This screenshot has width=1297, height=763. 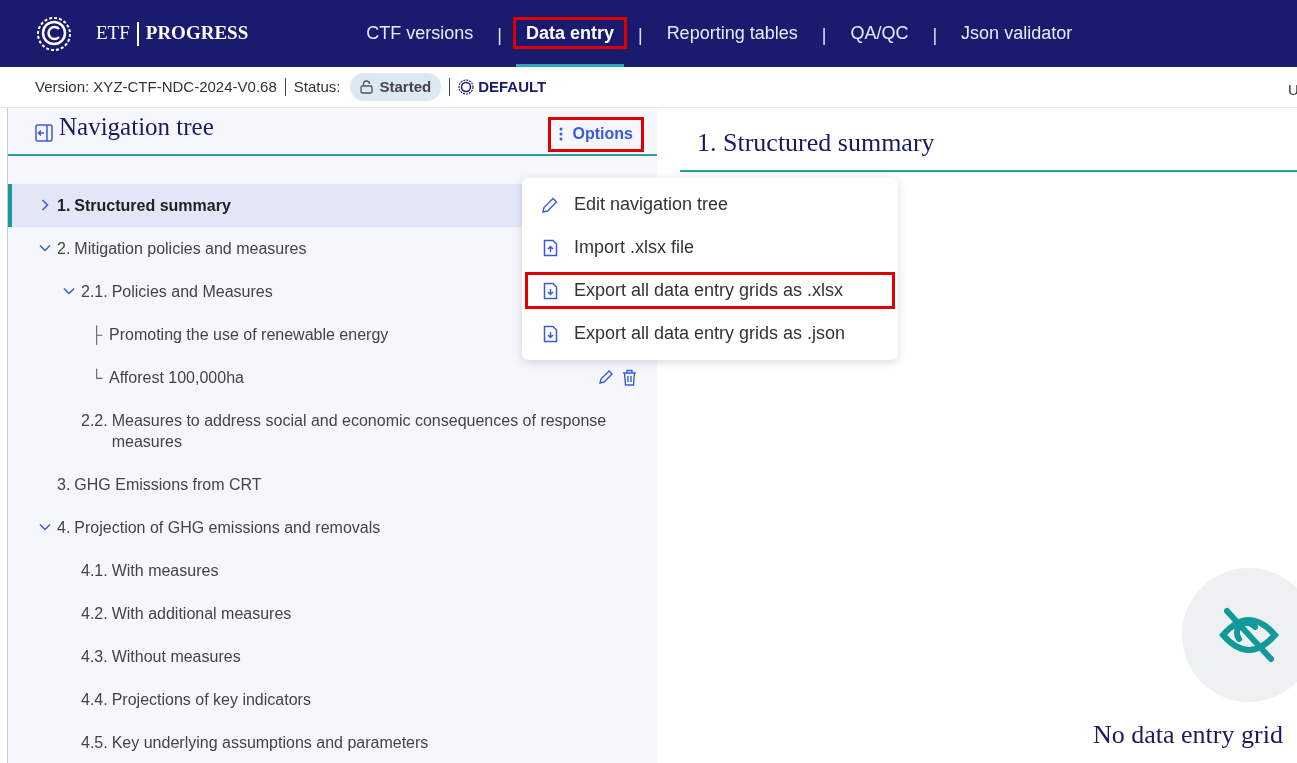 I want to click on tree-item: 4.4. Projections of key indicators, so click(x=332, y=699).